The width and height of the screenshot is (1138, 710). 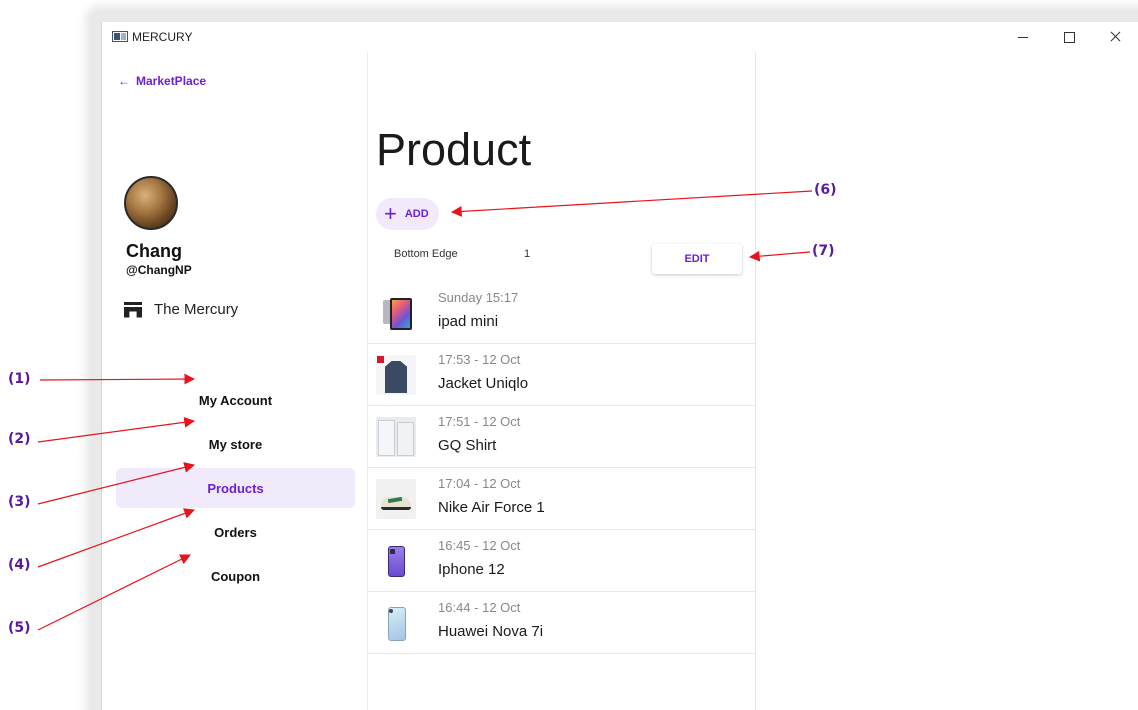 I want to click on product-name: ipad mini, so click(x=468, y=321).